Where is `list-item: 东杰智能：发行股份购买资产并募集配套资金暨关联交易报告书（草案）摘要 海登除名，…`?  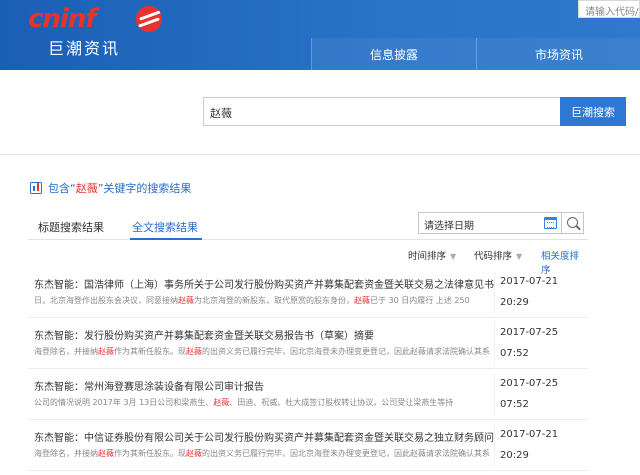
list-item: 东杰智能：发行股份购买资产并募集配套资金暨关联交易报告书（草案）摘要 海登除名，… is located at coordinates (308, 343).